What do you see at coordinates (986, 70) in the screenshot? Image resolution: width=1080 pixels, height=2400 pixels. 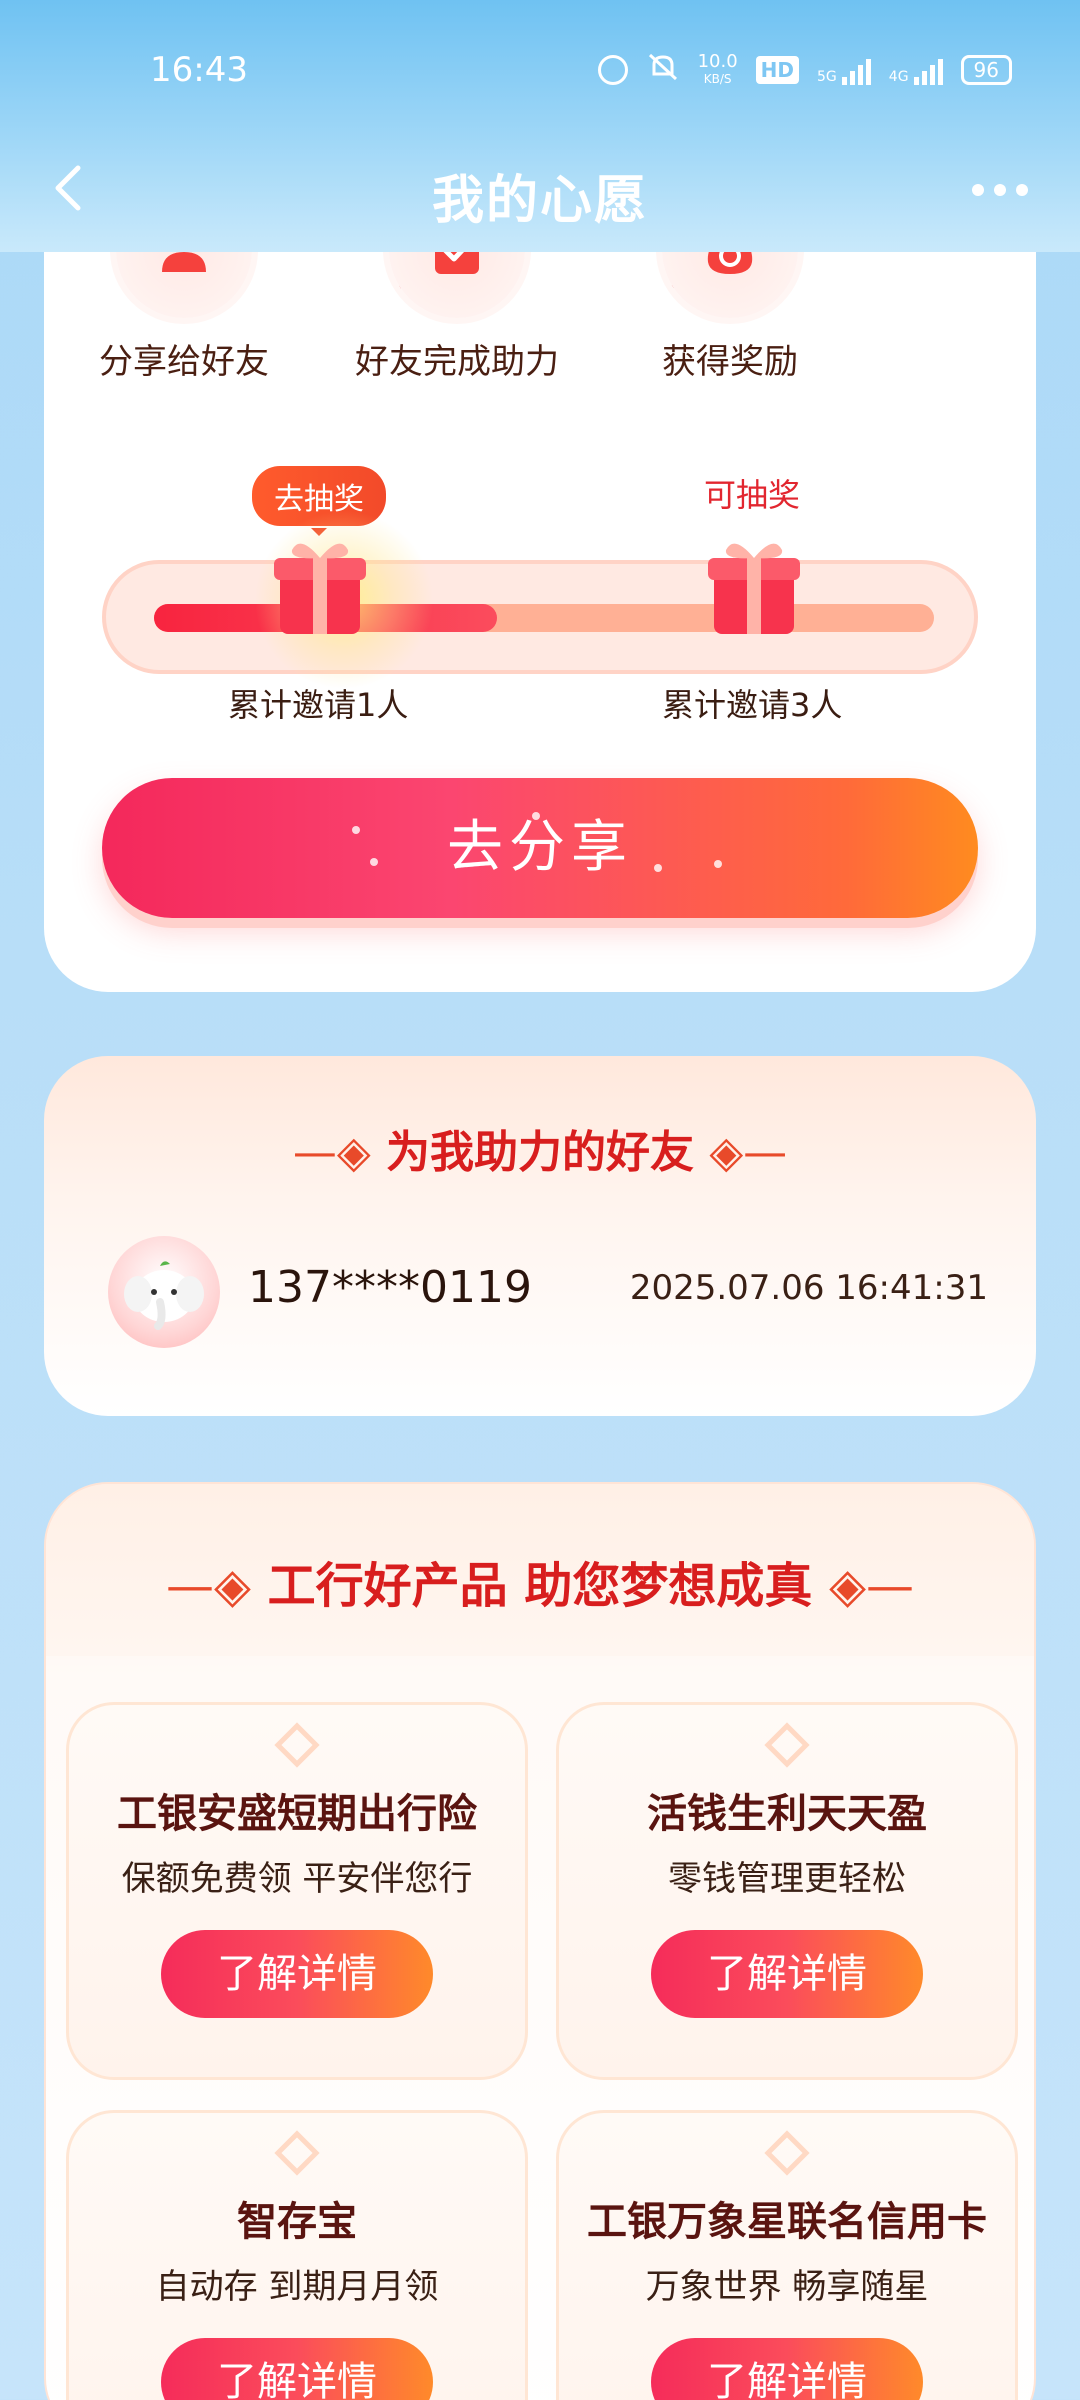 I see `battery-icon: 96` at bounding box center [986, 70].